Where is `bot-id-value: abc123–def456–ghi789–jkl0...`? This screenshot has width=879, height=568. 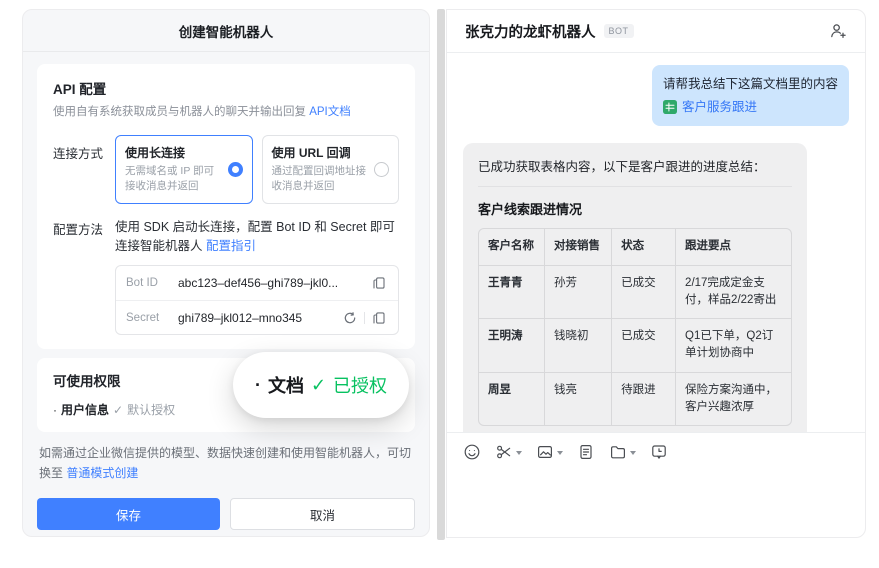 bot-id-value: abc123–def456–ghi789–jkl0... is located at coordinates (258, 283).